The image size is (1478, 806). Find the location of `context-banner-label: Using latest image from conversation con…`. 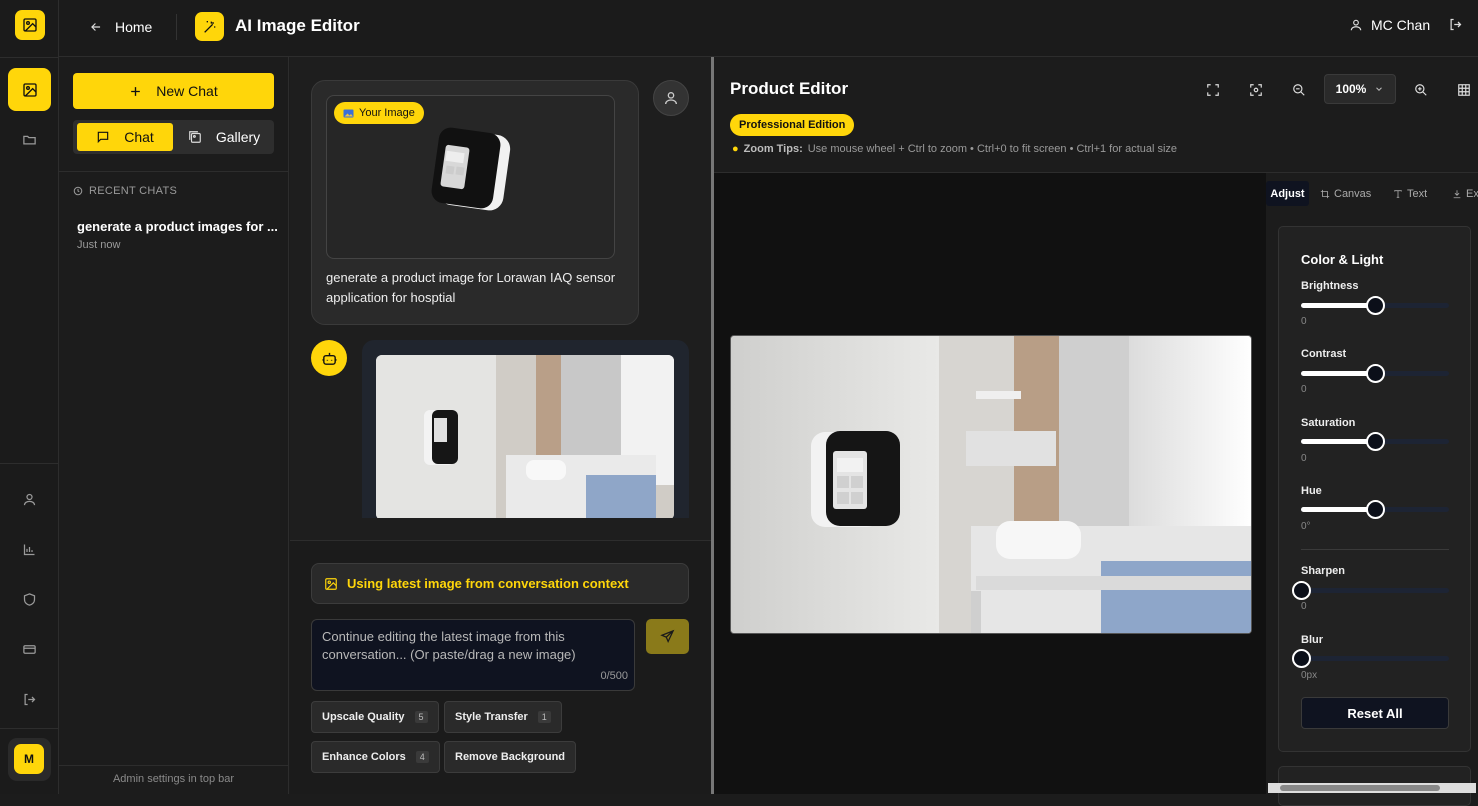

context-banner-label: Using latest image from conversation con… is located at coordinates (488, 583).